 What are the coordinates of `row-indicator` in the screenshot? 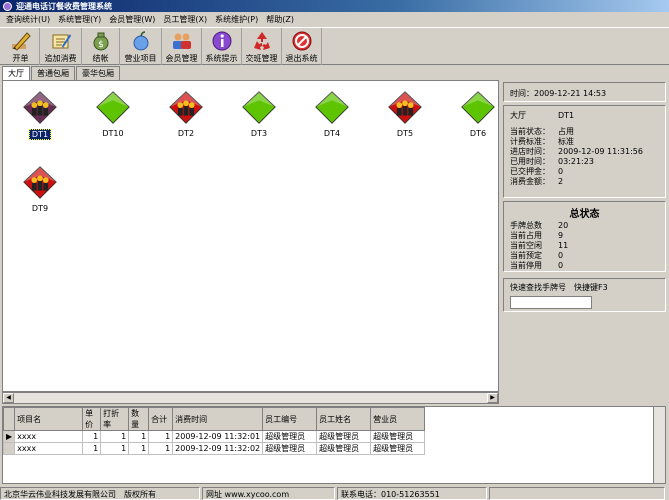 It's located at (9, 448).